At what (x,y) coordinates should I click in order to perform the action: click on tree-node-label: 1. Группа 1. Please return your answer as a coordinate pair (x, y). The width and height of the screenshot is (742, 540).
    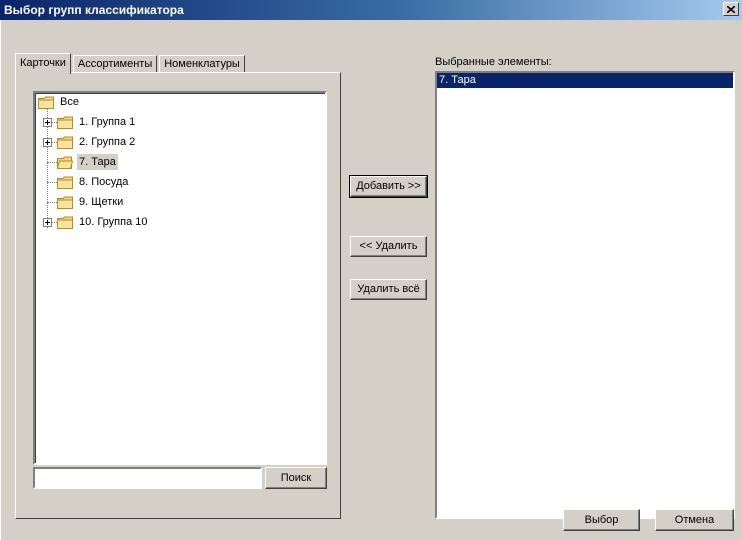
    Looking at the image, I should click on (107, 122).